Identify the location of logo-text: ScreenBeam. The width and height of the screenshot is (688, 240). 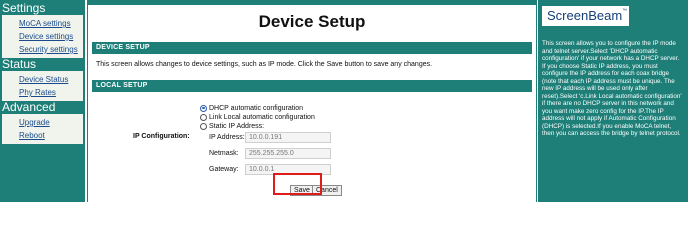
(585, 15).